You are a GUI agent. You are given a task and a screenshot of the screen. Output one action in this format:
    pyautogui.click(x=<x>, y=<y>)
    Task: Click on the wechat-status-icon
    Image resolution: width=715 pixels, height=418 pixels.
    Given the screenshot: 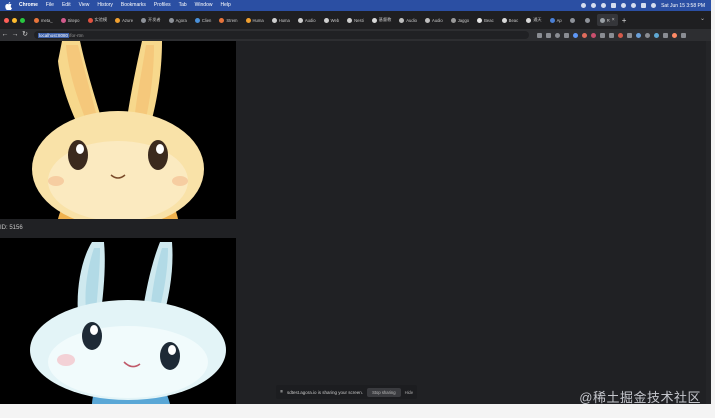 What is the action you would take?
    pyautogui.click(x=584, y=5)
    